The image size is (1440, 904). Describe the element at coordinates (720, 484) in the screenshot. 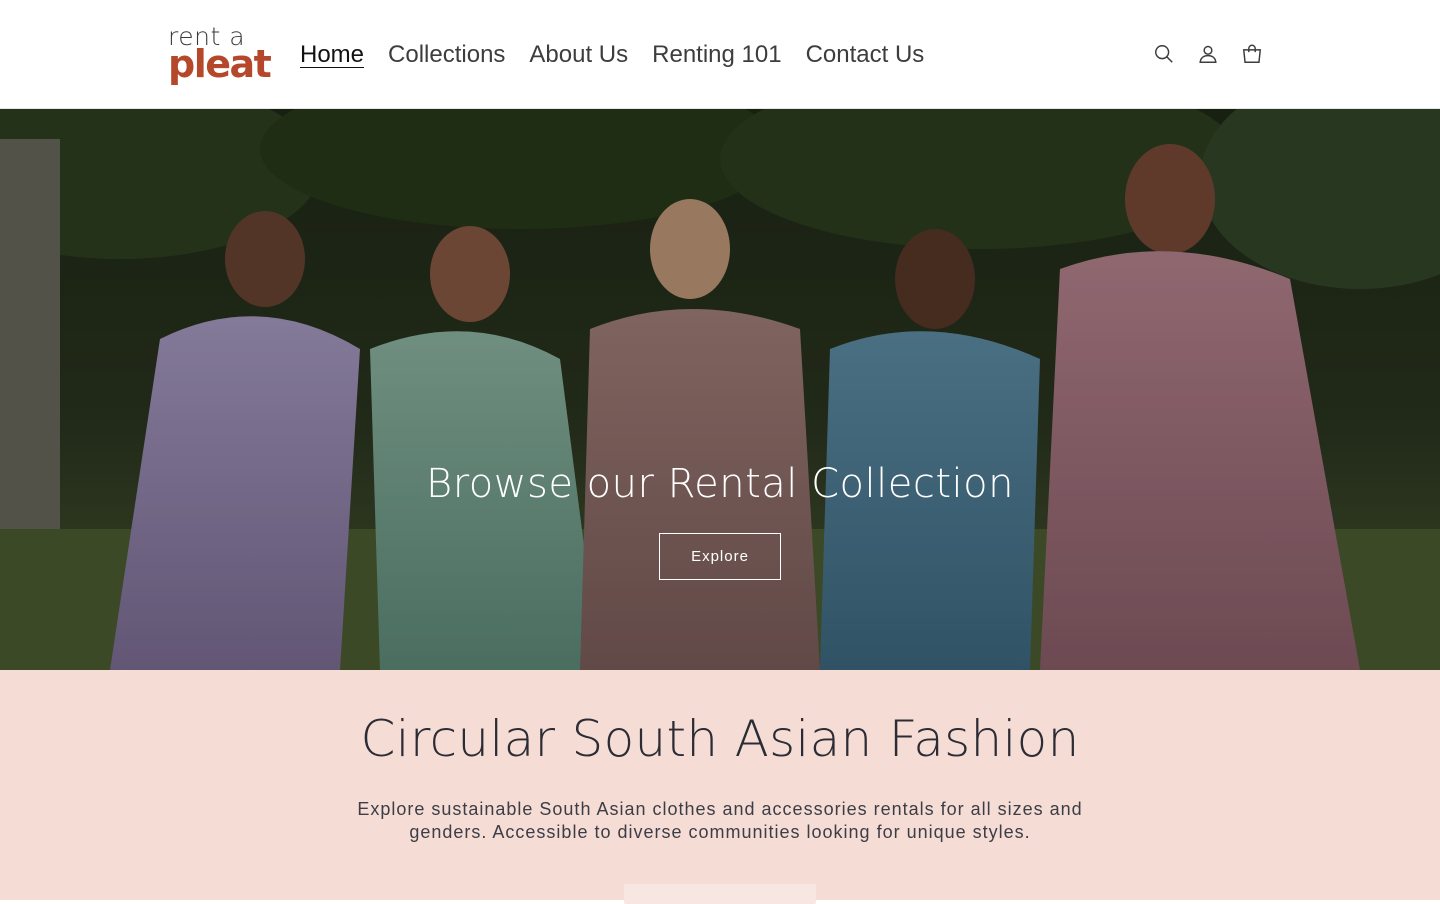

I see `hero-title: Browse our Rental Collection` at that location.